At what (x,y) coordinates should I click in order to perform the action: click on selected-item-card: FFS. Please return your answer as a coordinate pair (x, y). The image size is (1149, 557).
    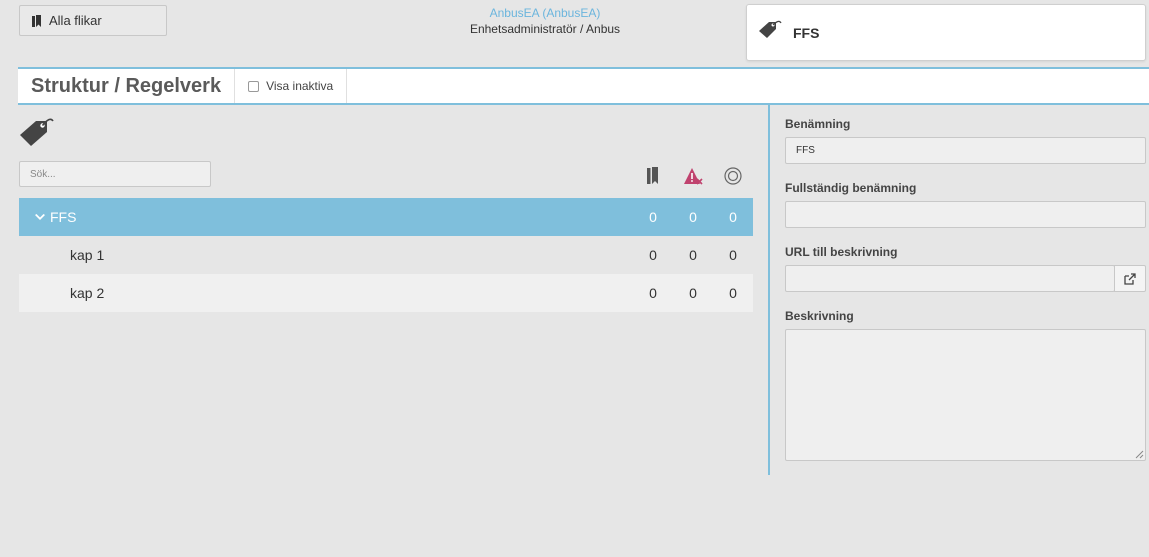
    Looking at the image, I should click on (946, 32).